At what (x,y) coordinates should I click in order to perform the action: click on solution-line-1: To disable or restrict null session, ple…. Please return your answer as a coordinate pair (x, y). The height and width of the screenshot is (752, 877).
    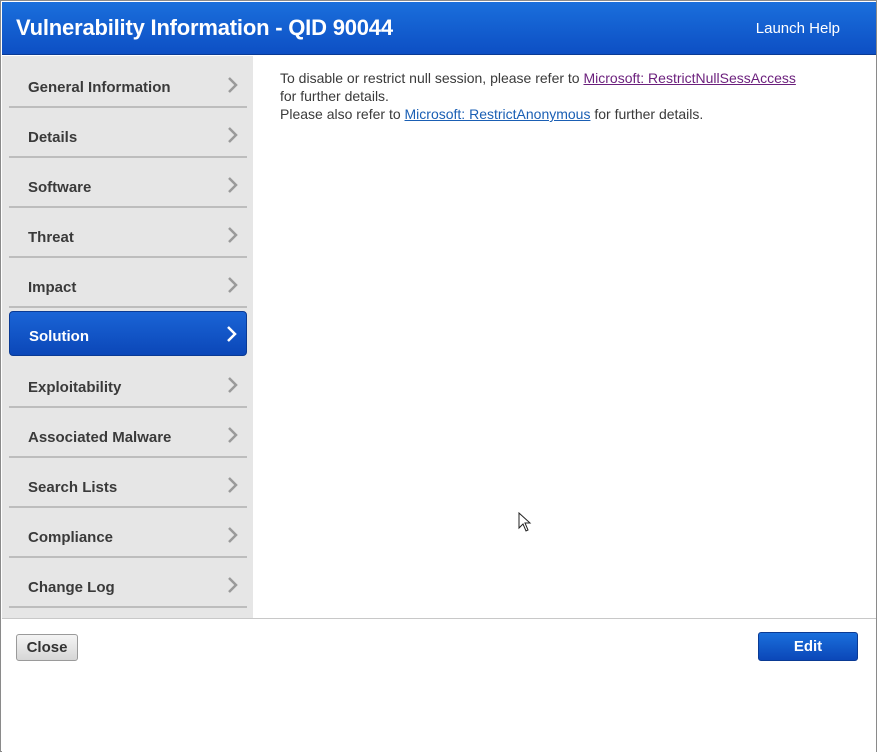
    Looking at the image, I should click on (538, 78).